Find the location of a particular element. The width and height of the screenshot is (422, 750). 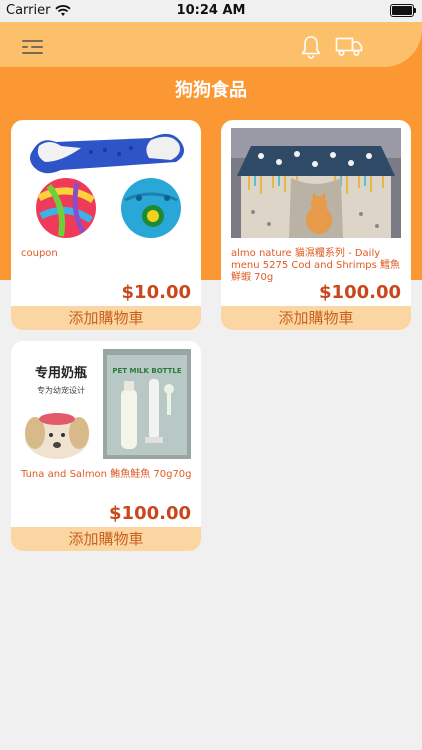

product-image: PET MILK BOTTLE 专用奶瓶 专为幼宠设计 is located at coordinates (106, 404).